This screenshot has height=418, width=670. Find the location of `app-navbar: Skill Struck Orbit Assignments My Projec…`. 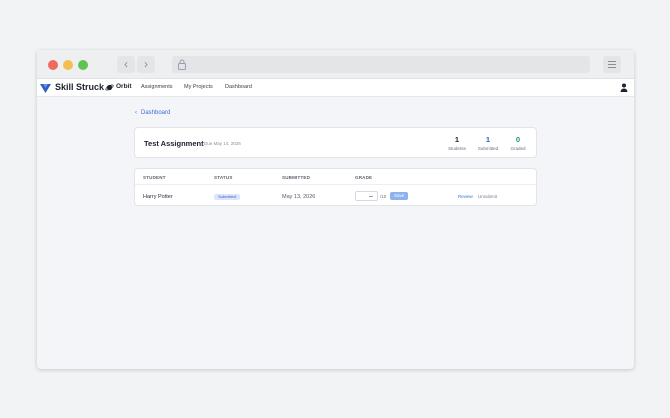

app-navbar: Skill Struck Orbit Assignments My Projec… is located at coordinates (335, 88).